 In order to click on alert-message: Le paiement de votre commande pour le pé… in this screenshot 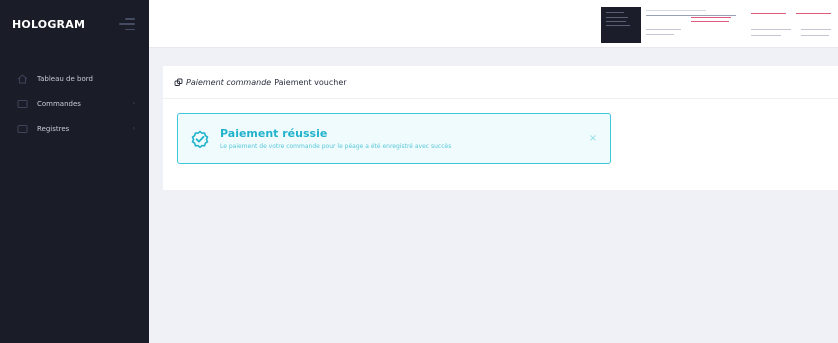, I will do `click(336, 146)`.